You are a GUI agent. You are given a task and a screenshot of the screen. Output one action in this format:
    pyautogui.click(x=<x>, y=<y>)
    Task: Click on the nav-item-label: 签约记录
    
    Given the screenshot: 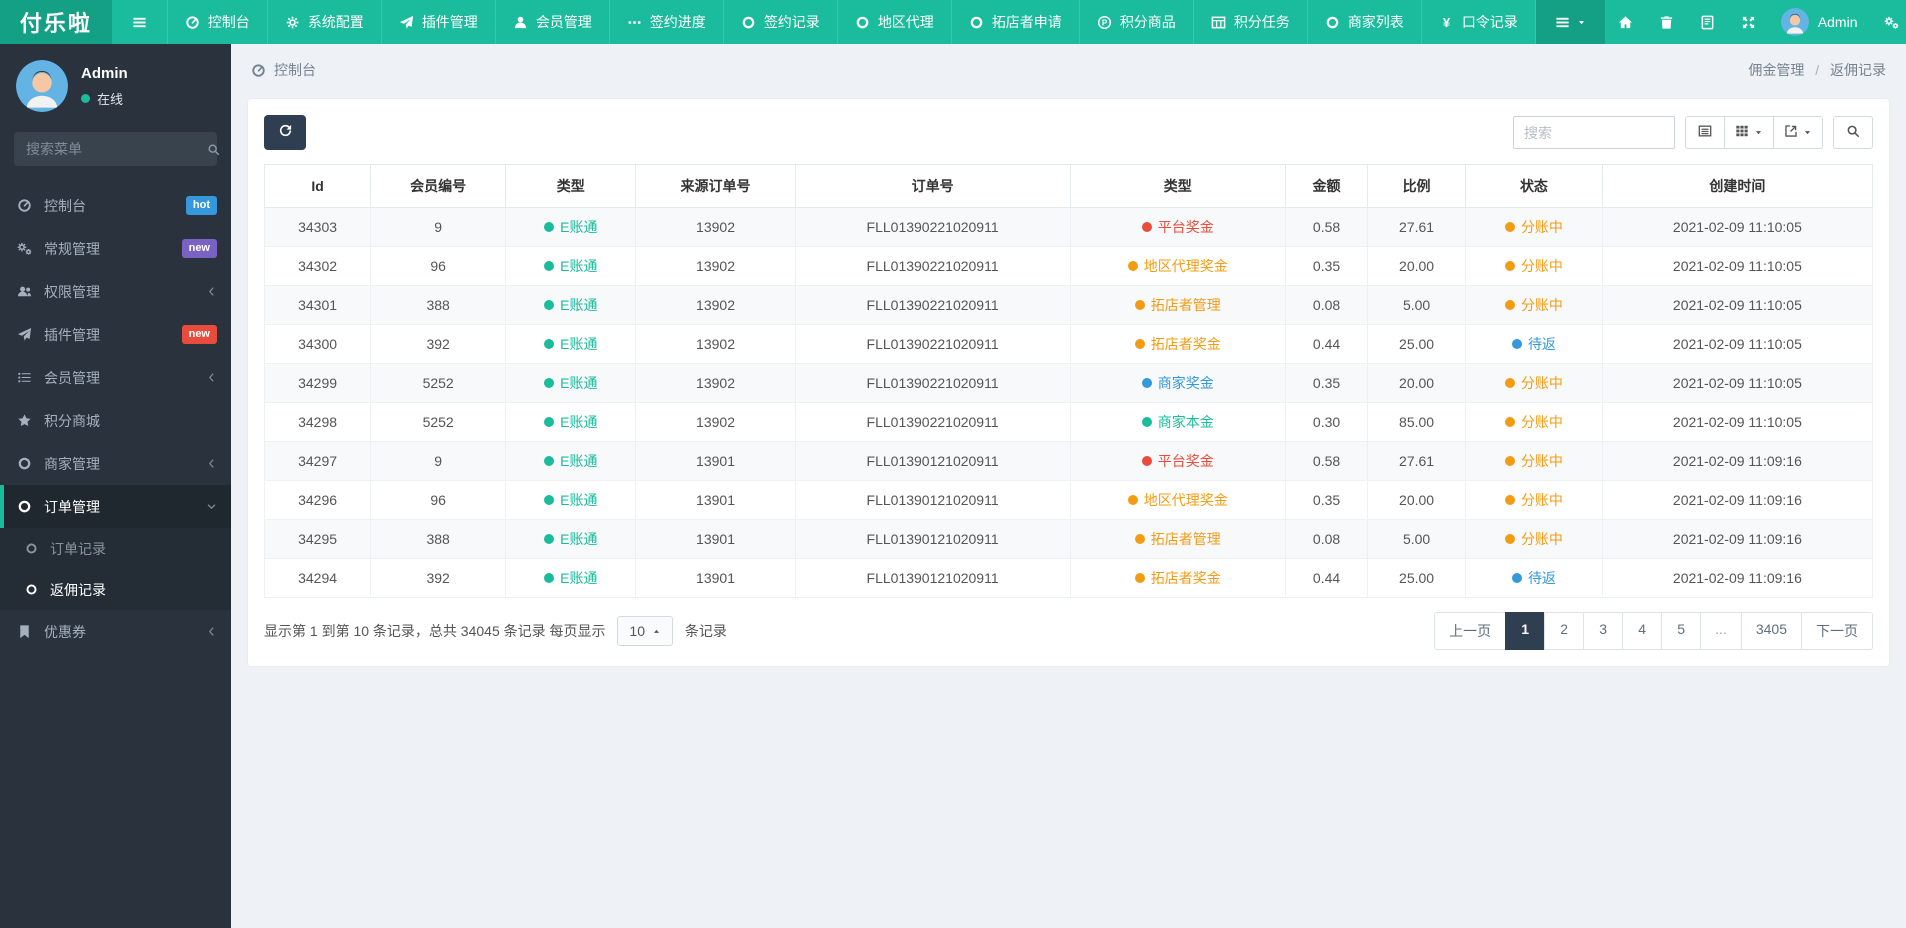 What is the action you would take?
    pyautogui.click(x=791, y=22)
    